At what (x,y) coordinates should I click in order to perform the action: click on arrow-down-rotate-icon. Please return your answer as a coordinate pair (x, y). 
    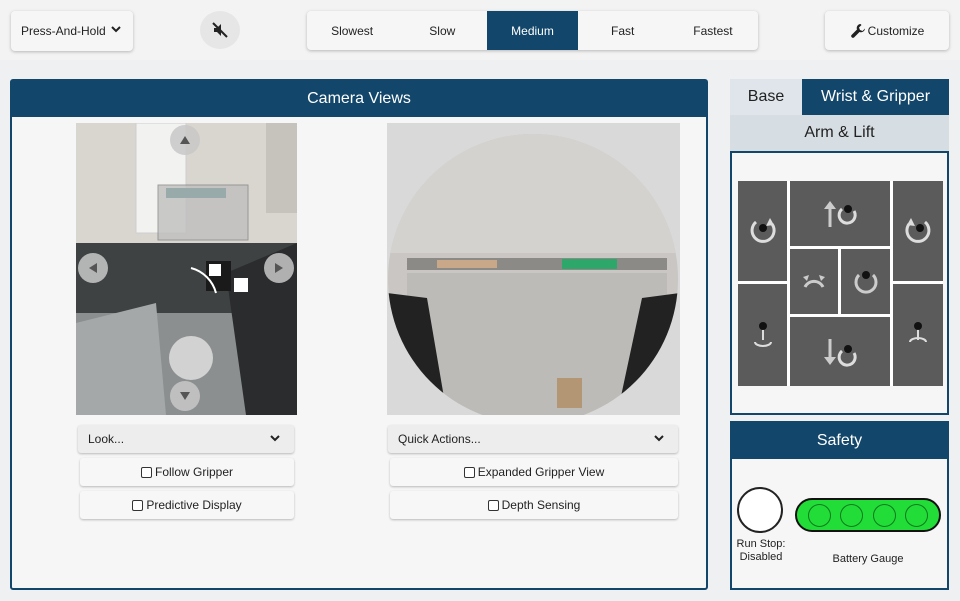
    Looking at the image, I should click on (840, 352).